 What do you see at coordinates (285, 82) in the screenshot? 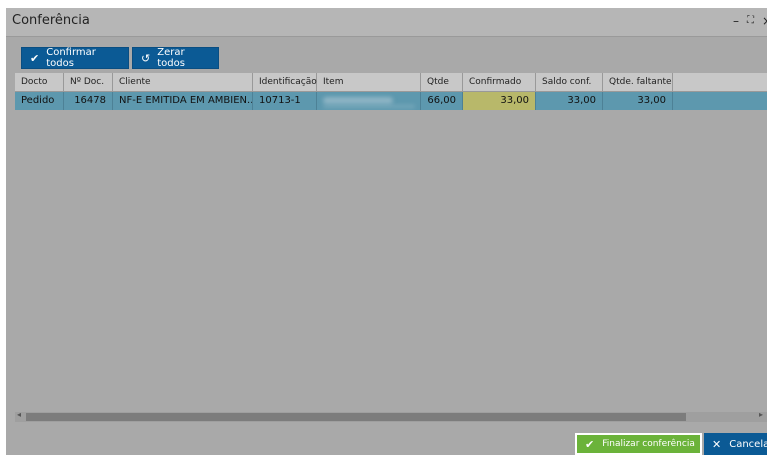
I see `column-header-identificacao: Identificação` at bounding box center [285, 82].